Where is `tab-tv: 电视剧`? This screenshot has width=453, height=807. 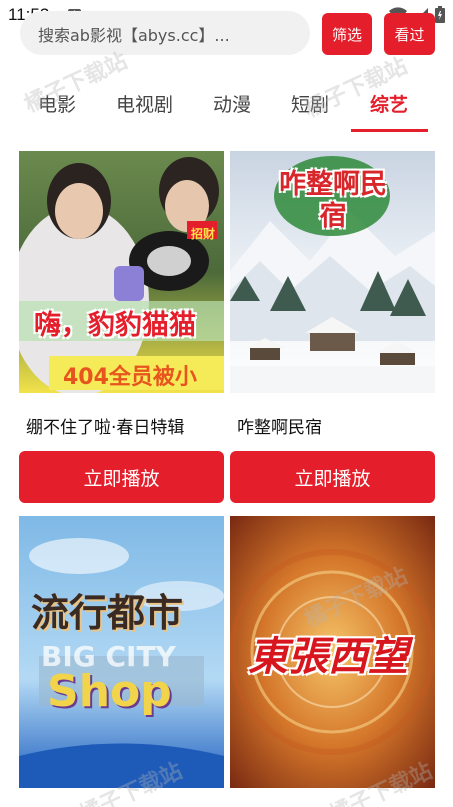 tab-tv: 电视剧 is located at coordinates (144, 103).